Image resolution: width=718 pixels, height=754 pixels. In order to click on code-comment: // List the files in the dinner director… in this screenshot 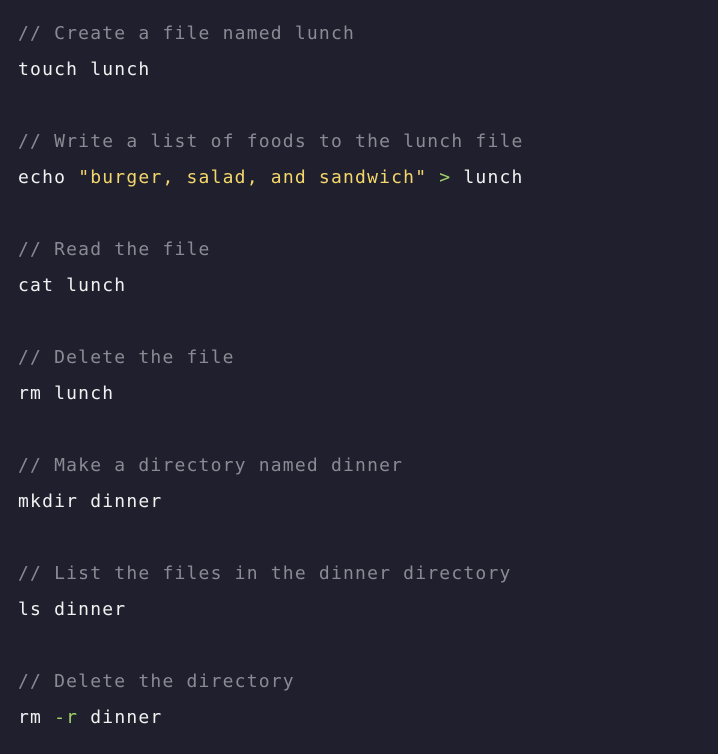, I will do `click(265, 573)`.